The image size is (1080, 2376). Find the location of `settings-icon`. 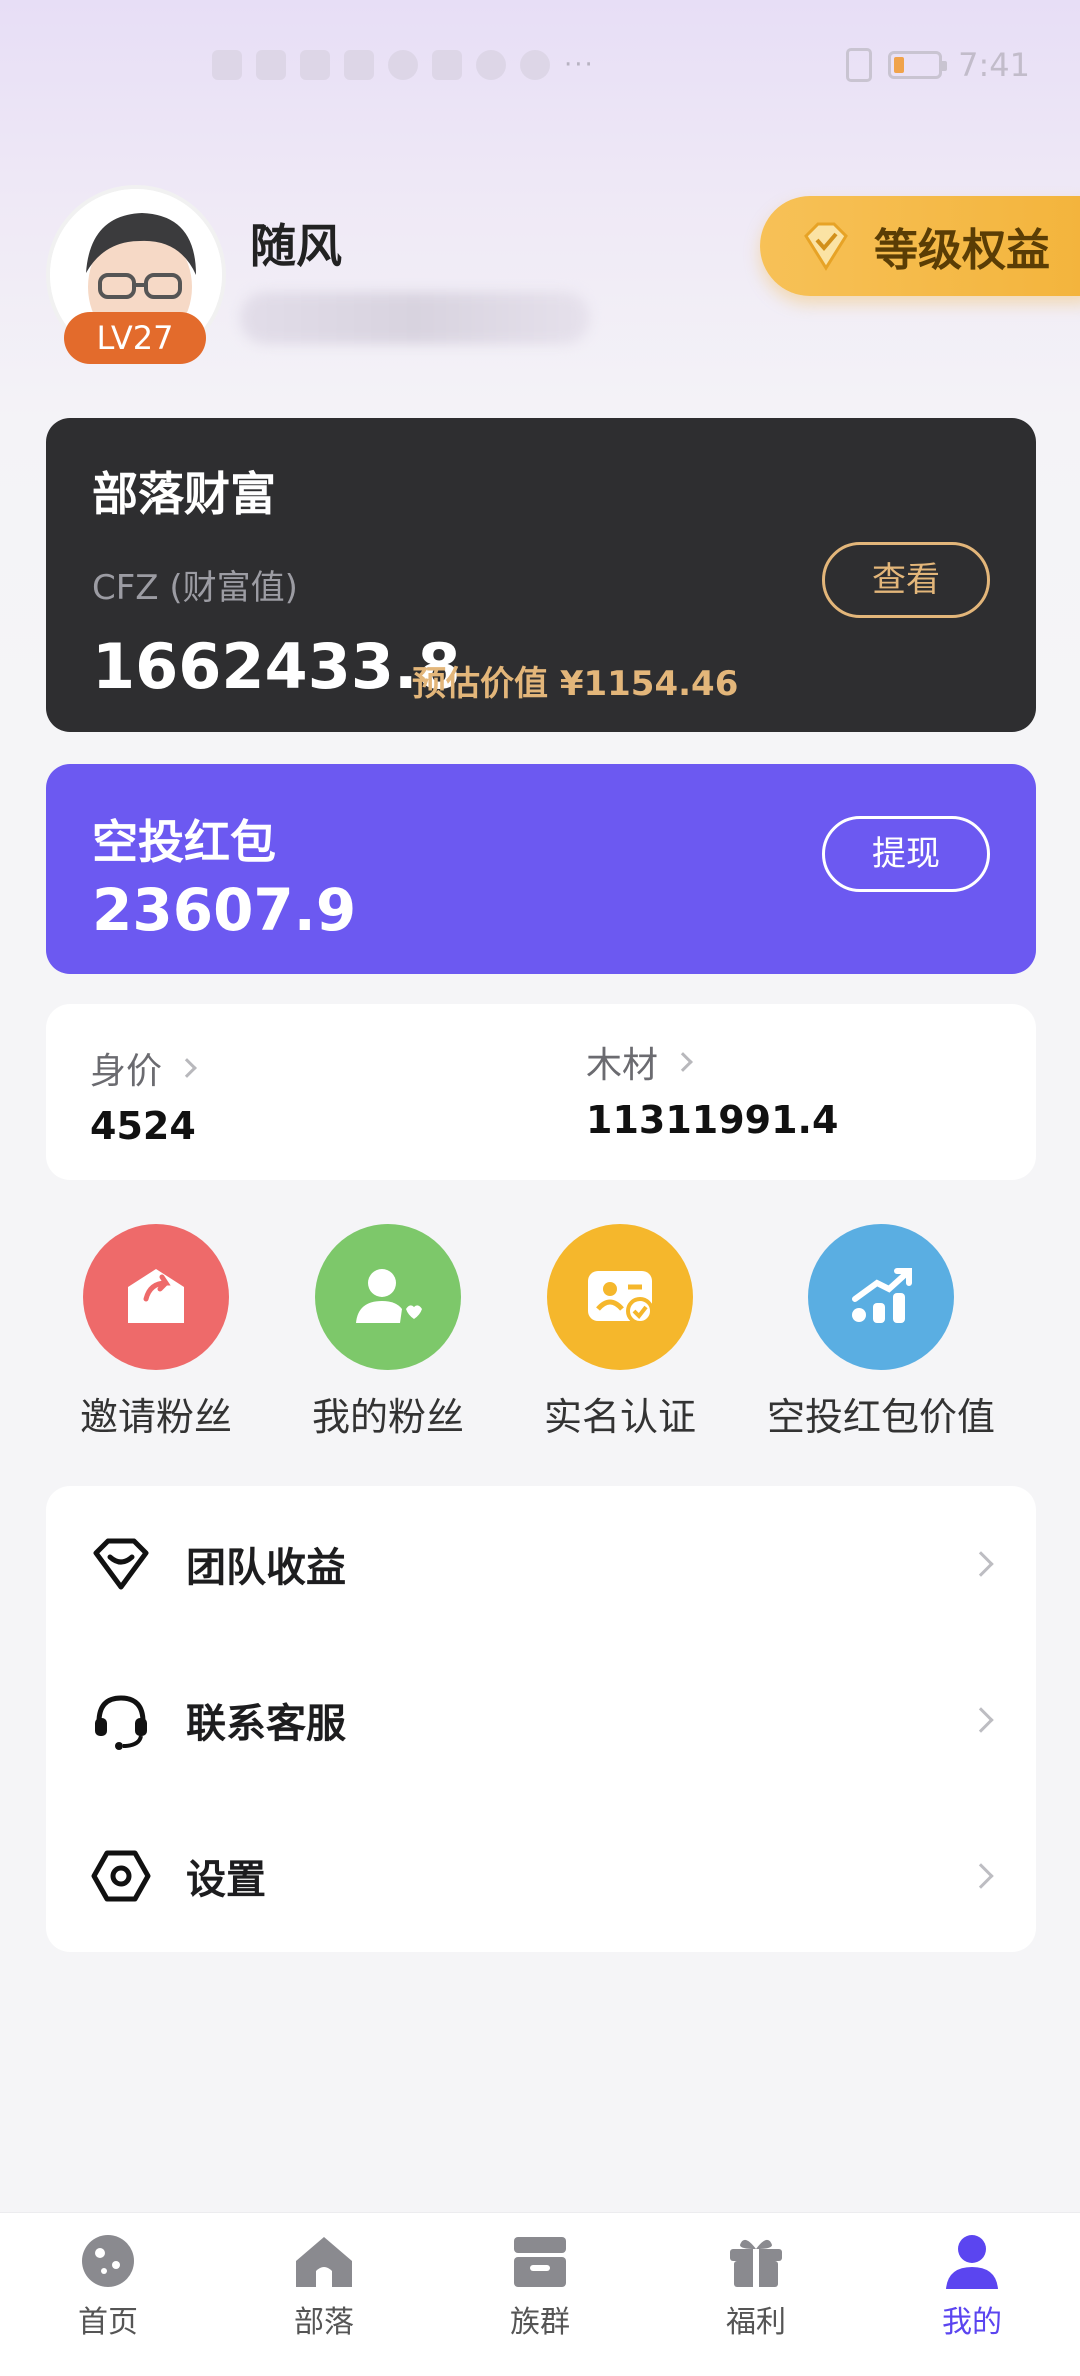

settings-icon is located at coordinates (121, 1876).